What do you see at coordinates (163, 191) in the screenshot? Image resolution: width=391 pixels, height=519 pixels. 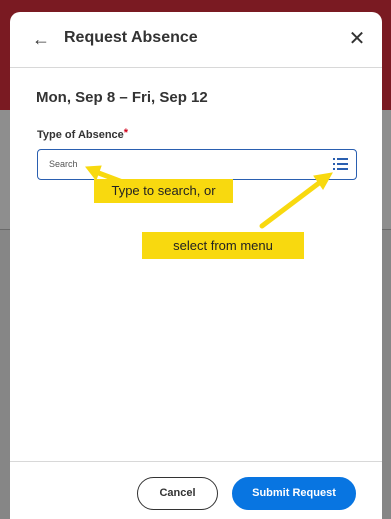 I see `annotation-callout-search: Type to search, or` at bounding box center [163, 191].